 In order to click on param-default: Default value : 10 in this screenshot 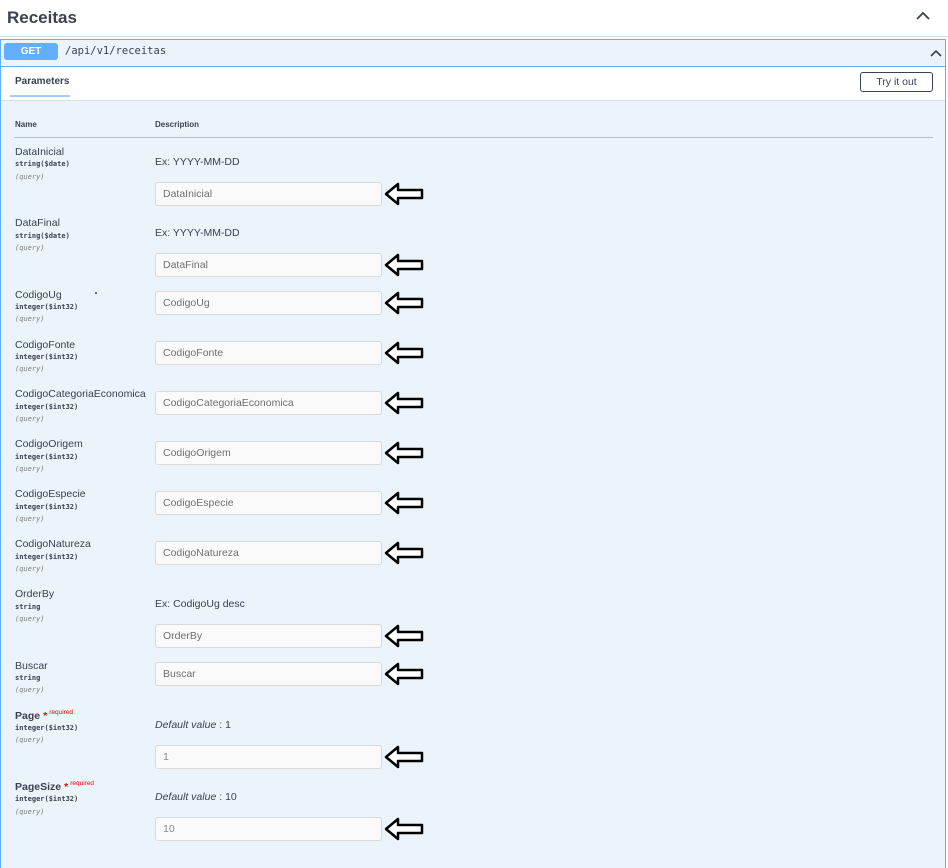, I will do `click(196, 797)`.